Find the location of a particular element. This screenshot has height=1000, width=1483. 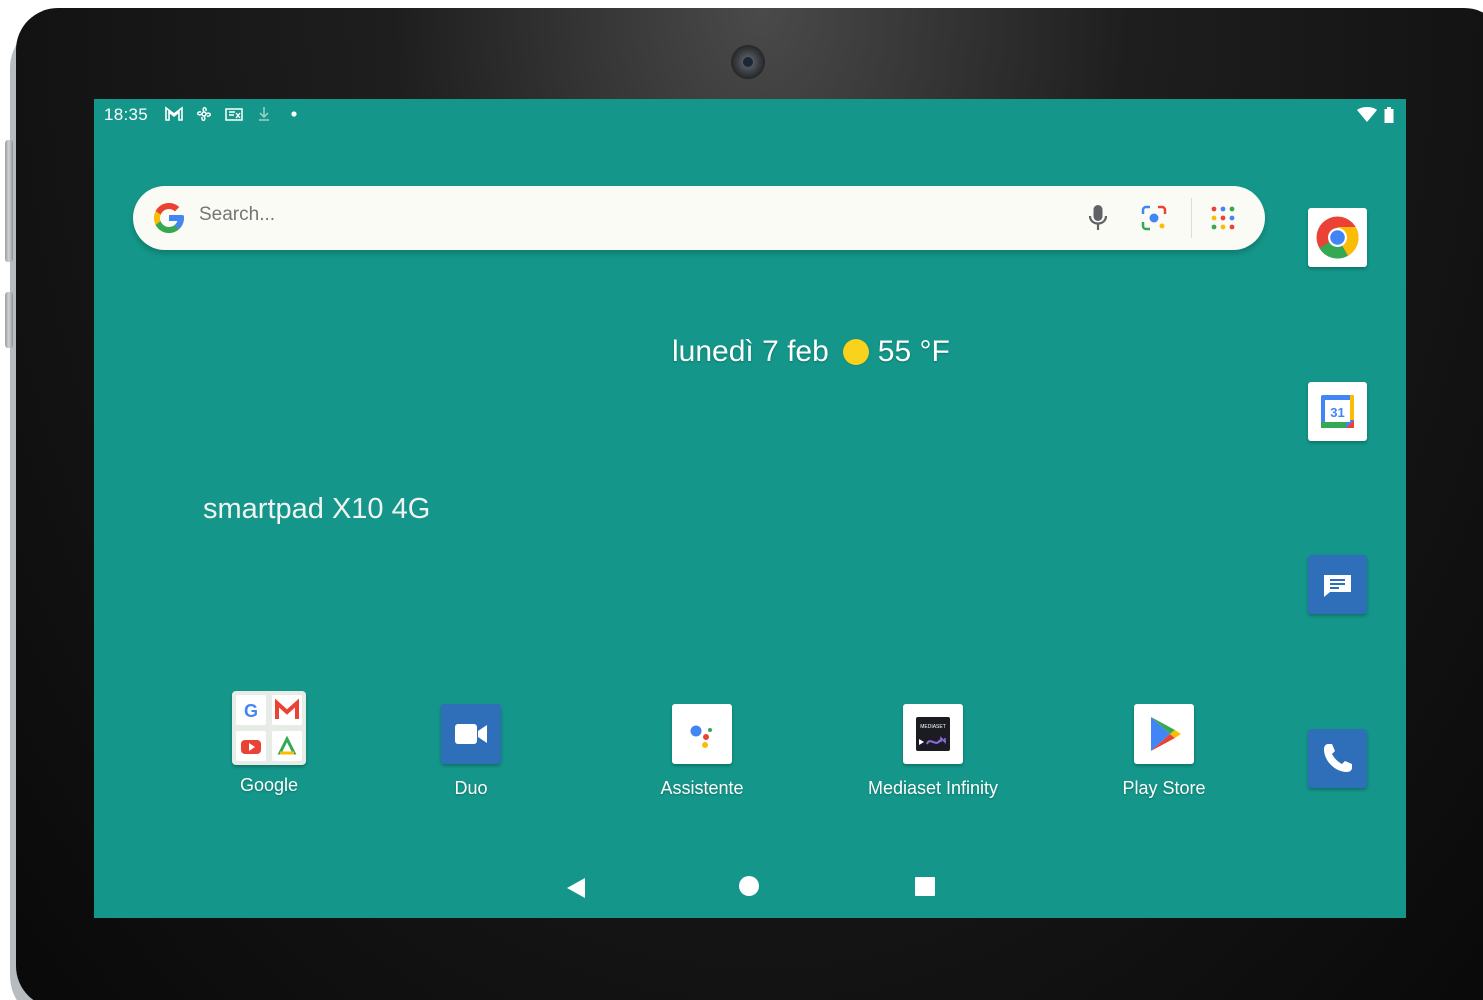

status-notification-icons is located at coordinates (234, 114).